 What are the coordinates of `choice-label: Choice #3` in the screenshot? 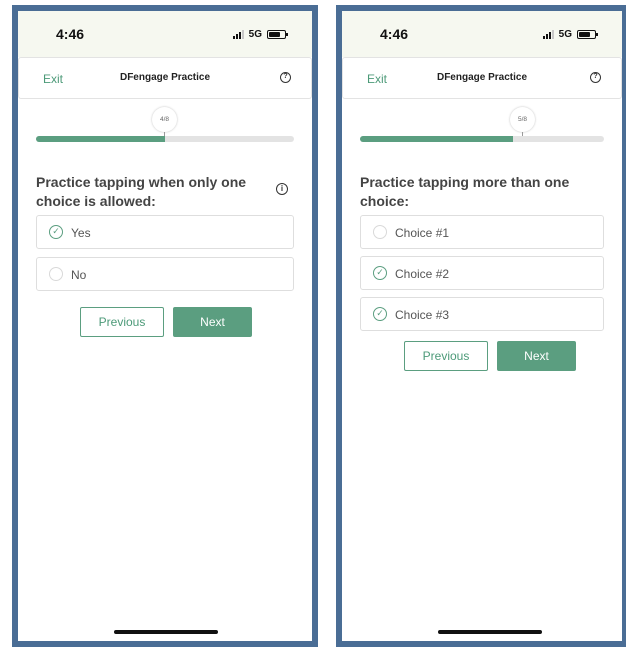 It's located at (422, 315).